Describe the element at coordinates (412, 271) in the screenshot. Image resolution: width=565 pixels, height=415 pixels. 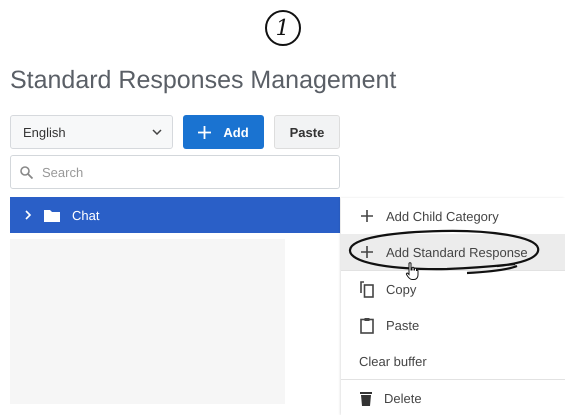
I see `hand-cursor-icon` at that location.